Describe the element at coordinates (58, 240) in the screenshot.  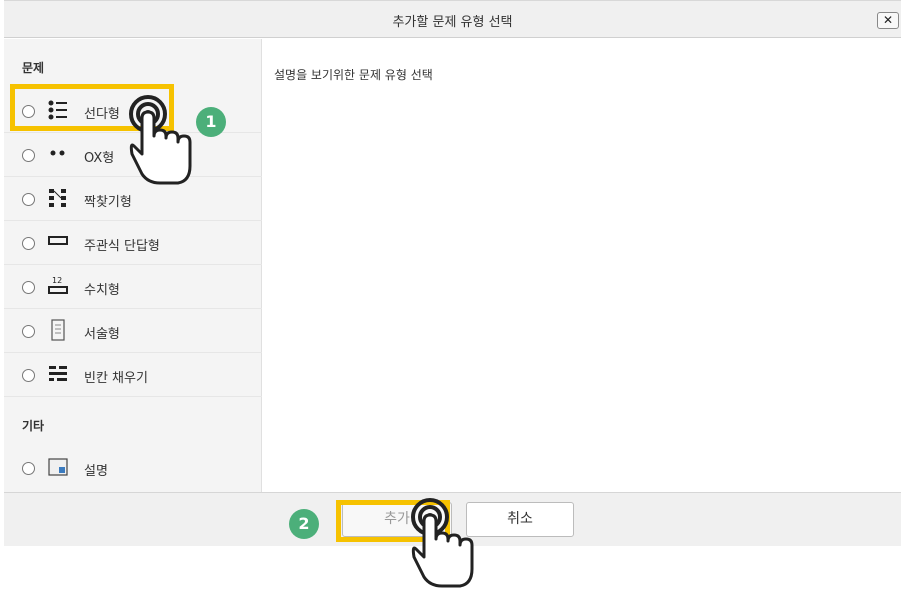
I see `short-answer-icon` at that location.